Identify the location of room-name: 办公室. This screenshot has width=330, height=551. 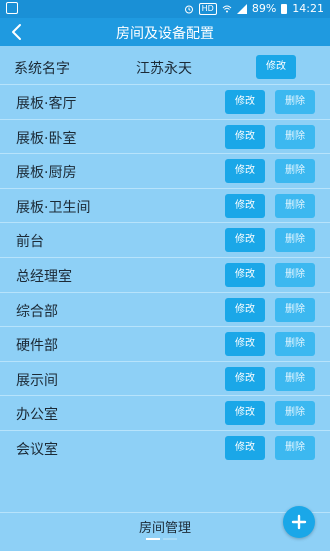
(37, 415).